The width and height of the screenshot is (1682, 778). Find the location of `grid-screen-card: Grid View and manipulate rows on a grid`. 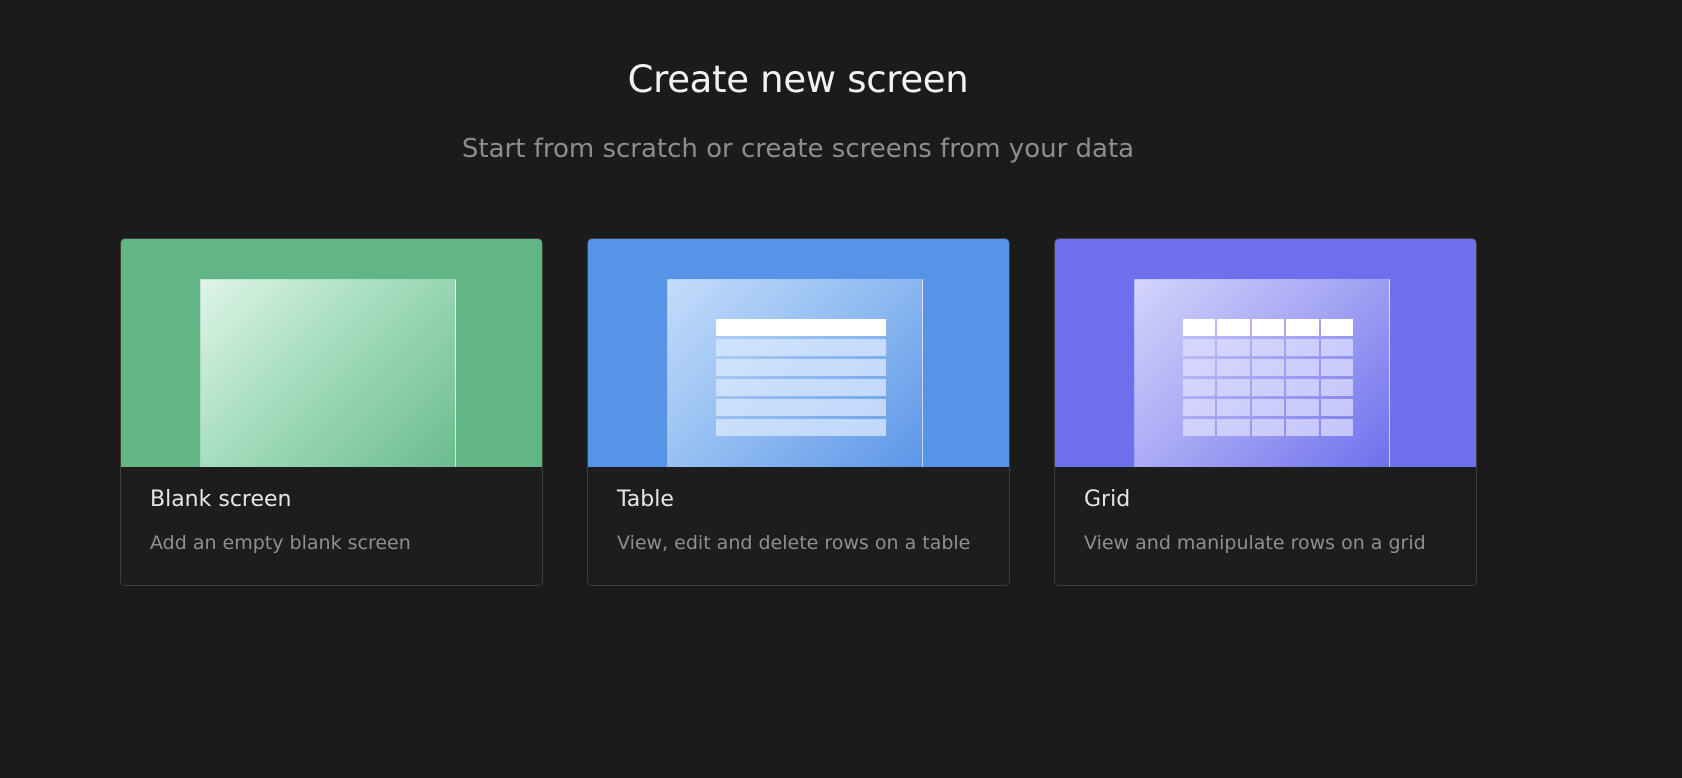

grid-screen-card: Grid View and manipulate rows on a grid is located at coordinates (1265, 412).